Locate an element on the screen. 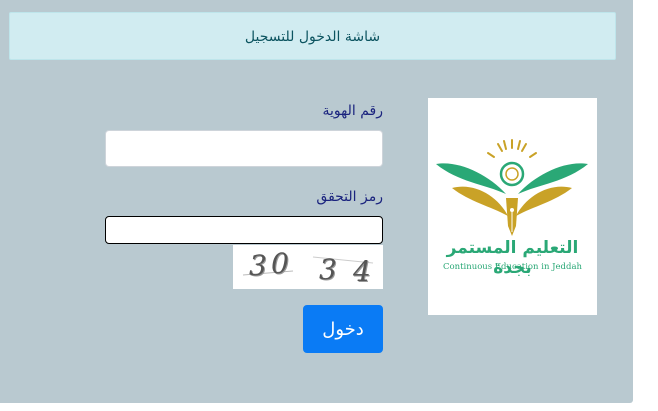 The height and width of the screenshot is (411, 658). logo-emblem is located at coordinates (512, 187).